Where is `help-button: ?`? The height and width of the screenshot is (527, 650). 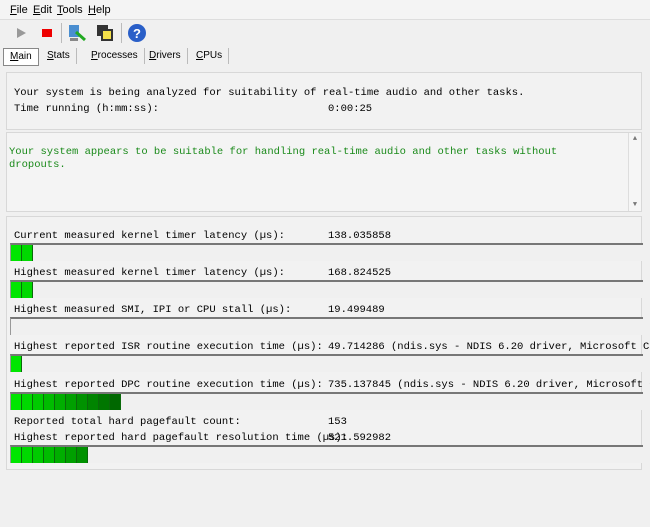
help-button: ? is located at coordinates (137, 33).